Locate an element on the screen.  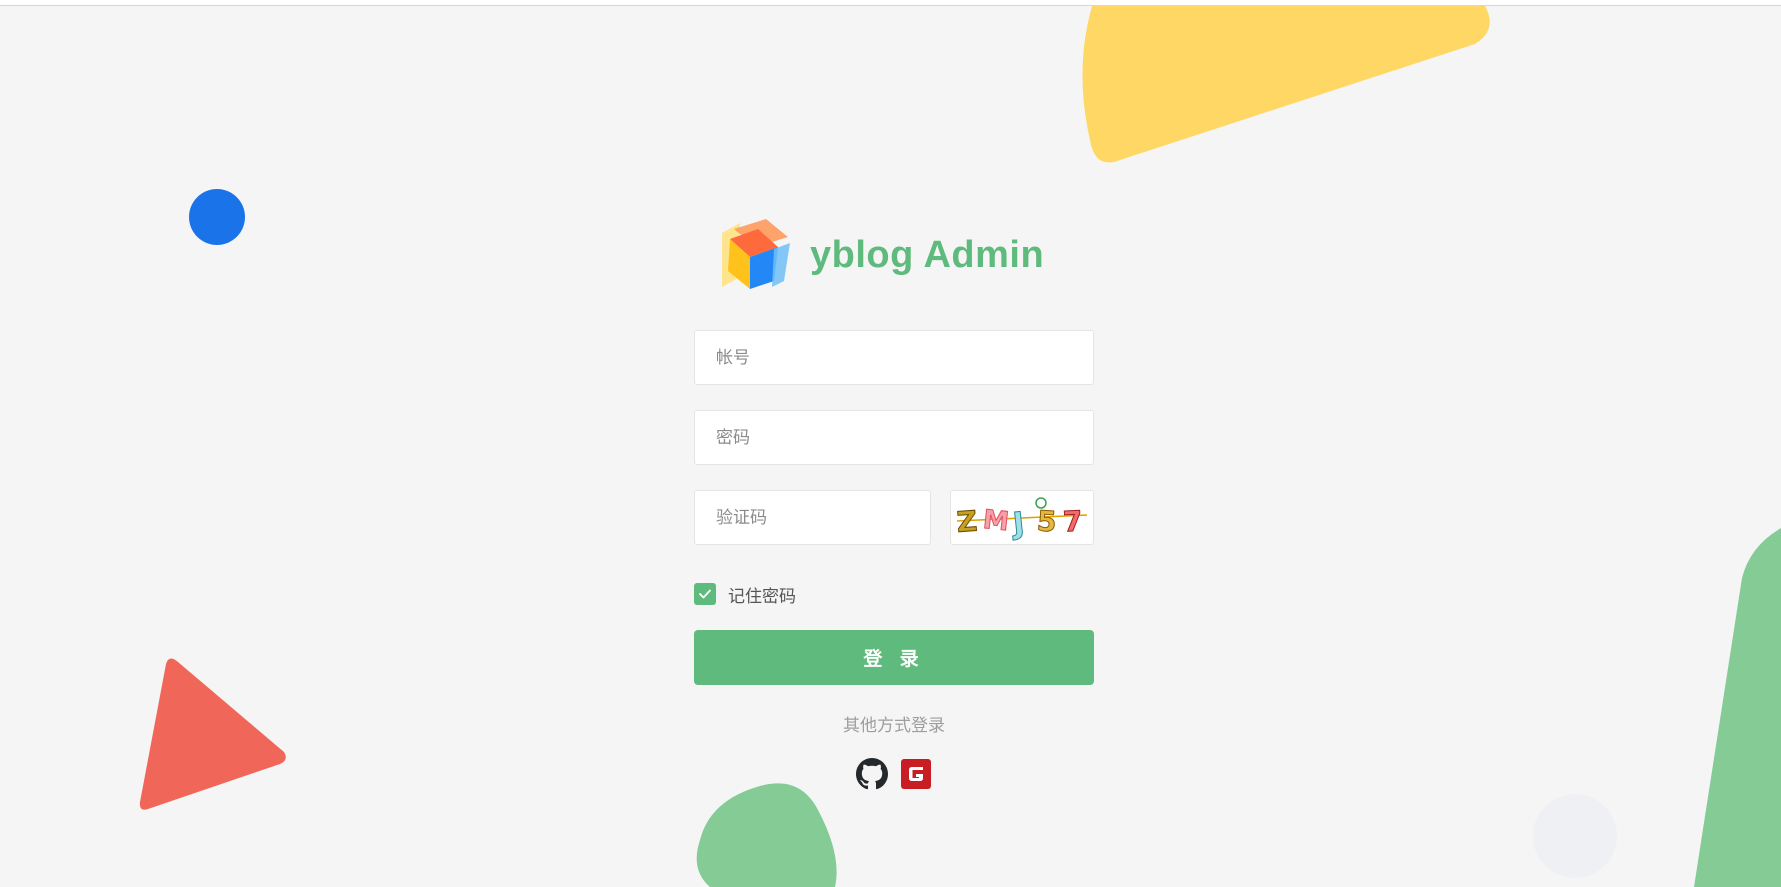
blue-circle-decoration is located at coordinates (217, 217).